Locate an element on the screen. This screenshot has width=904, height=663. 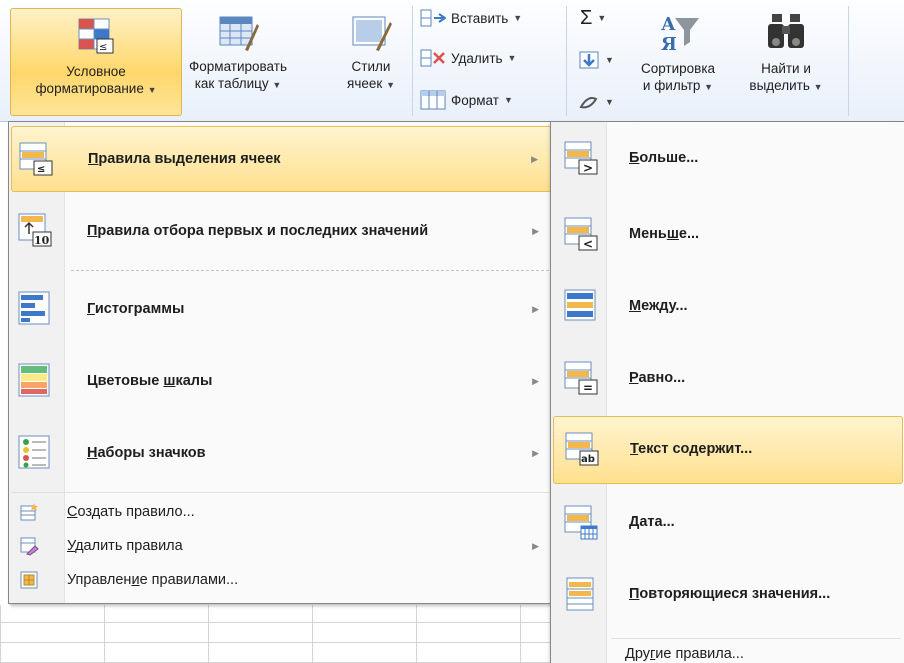
less-than-icon: < is located at coordinates (581, 234).